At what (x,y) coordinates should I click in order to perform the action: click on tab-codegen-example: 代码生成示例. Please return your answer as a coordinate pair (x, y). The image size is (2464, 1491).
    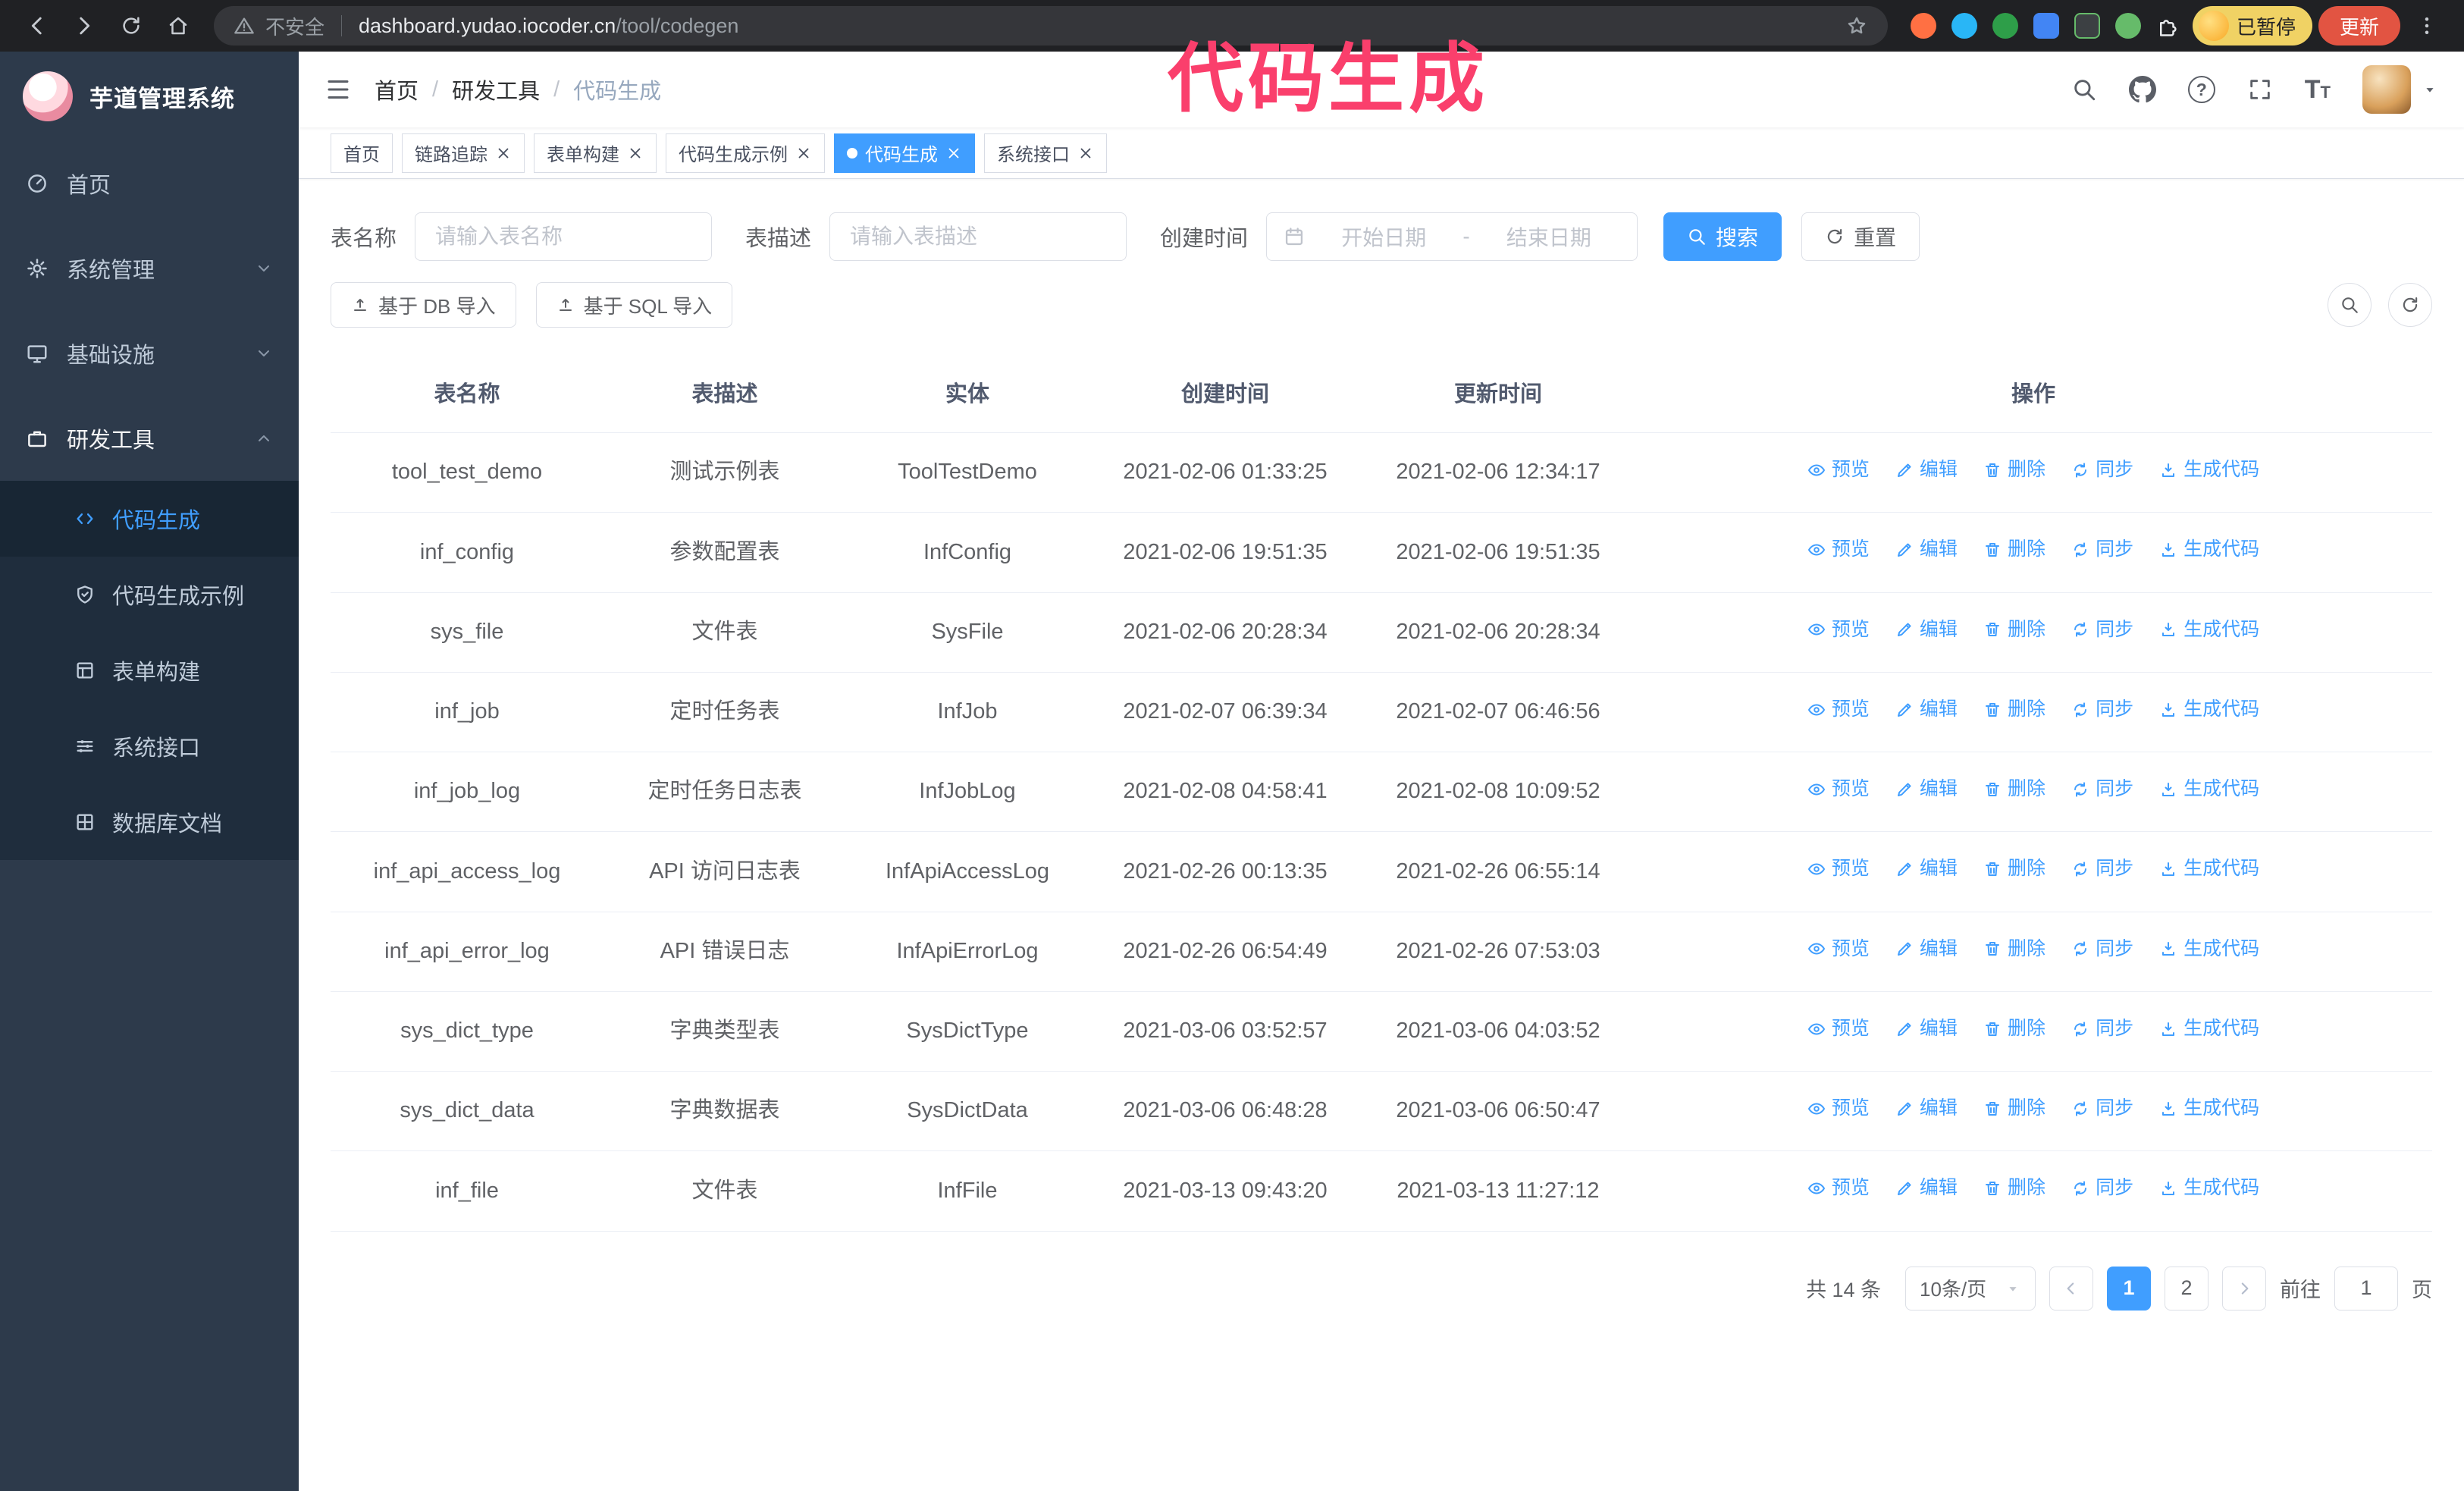
    Looking at the image, I should click on (745, 153).